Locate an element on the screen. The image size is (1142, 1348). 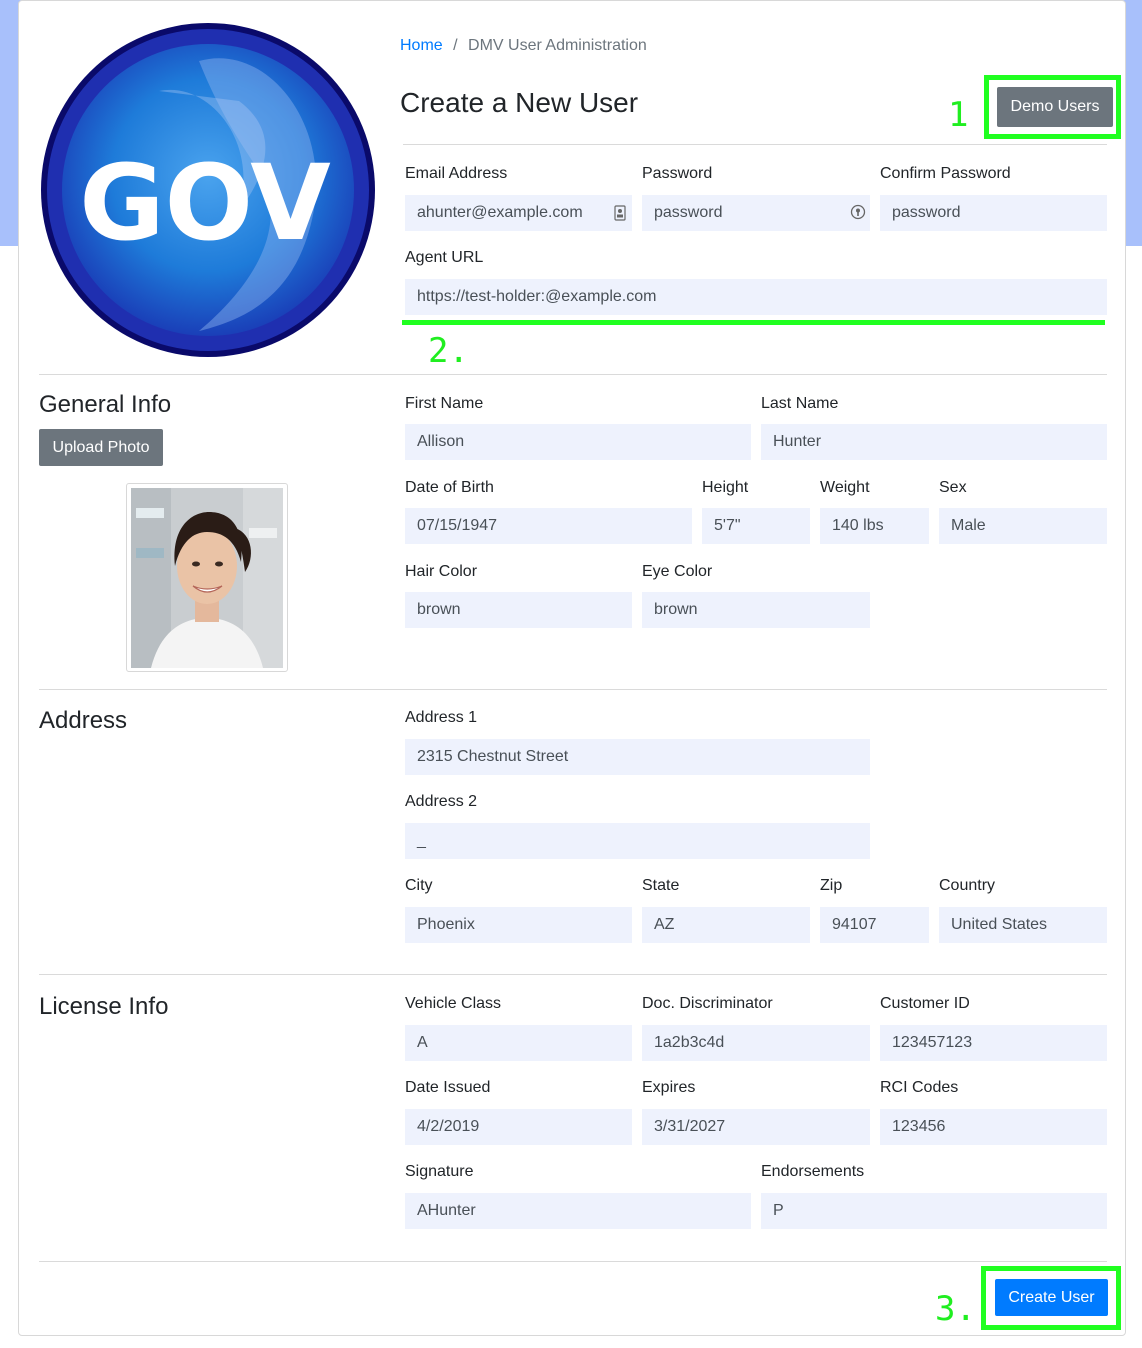
dob-label: Date of Birth is located at coordinates (449, 487).